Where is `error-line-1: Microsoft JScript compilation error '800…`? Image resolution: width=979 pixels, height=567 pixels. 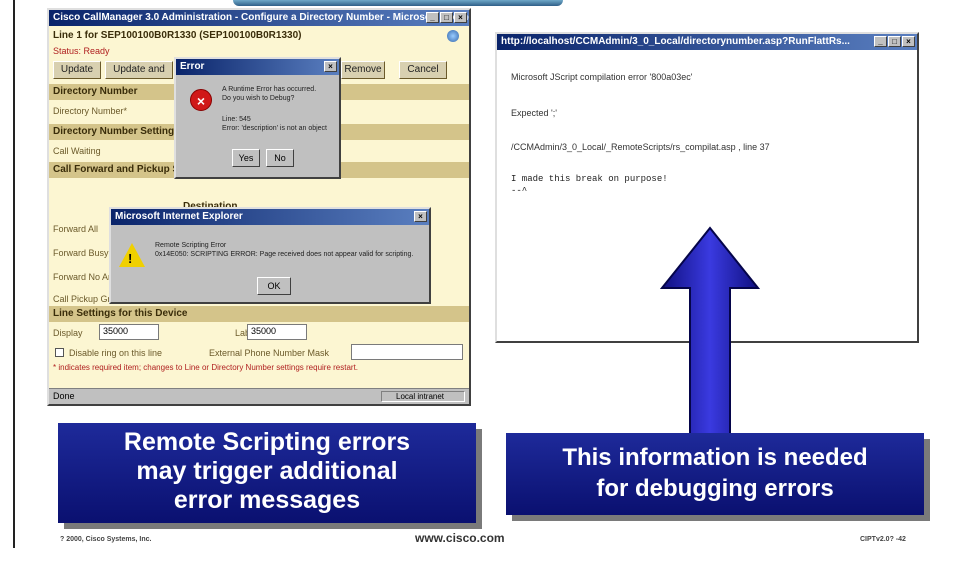
error-line-1: Microsoft JScript compilation error '800… is located at coordinates (602, 77).